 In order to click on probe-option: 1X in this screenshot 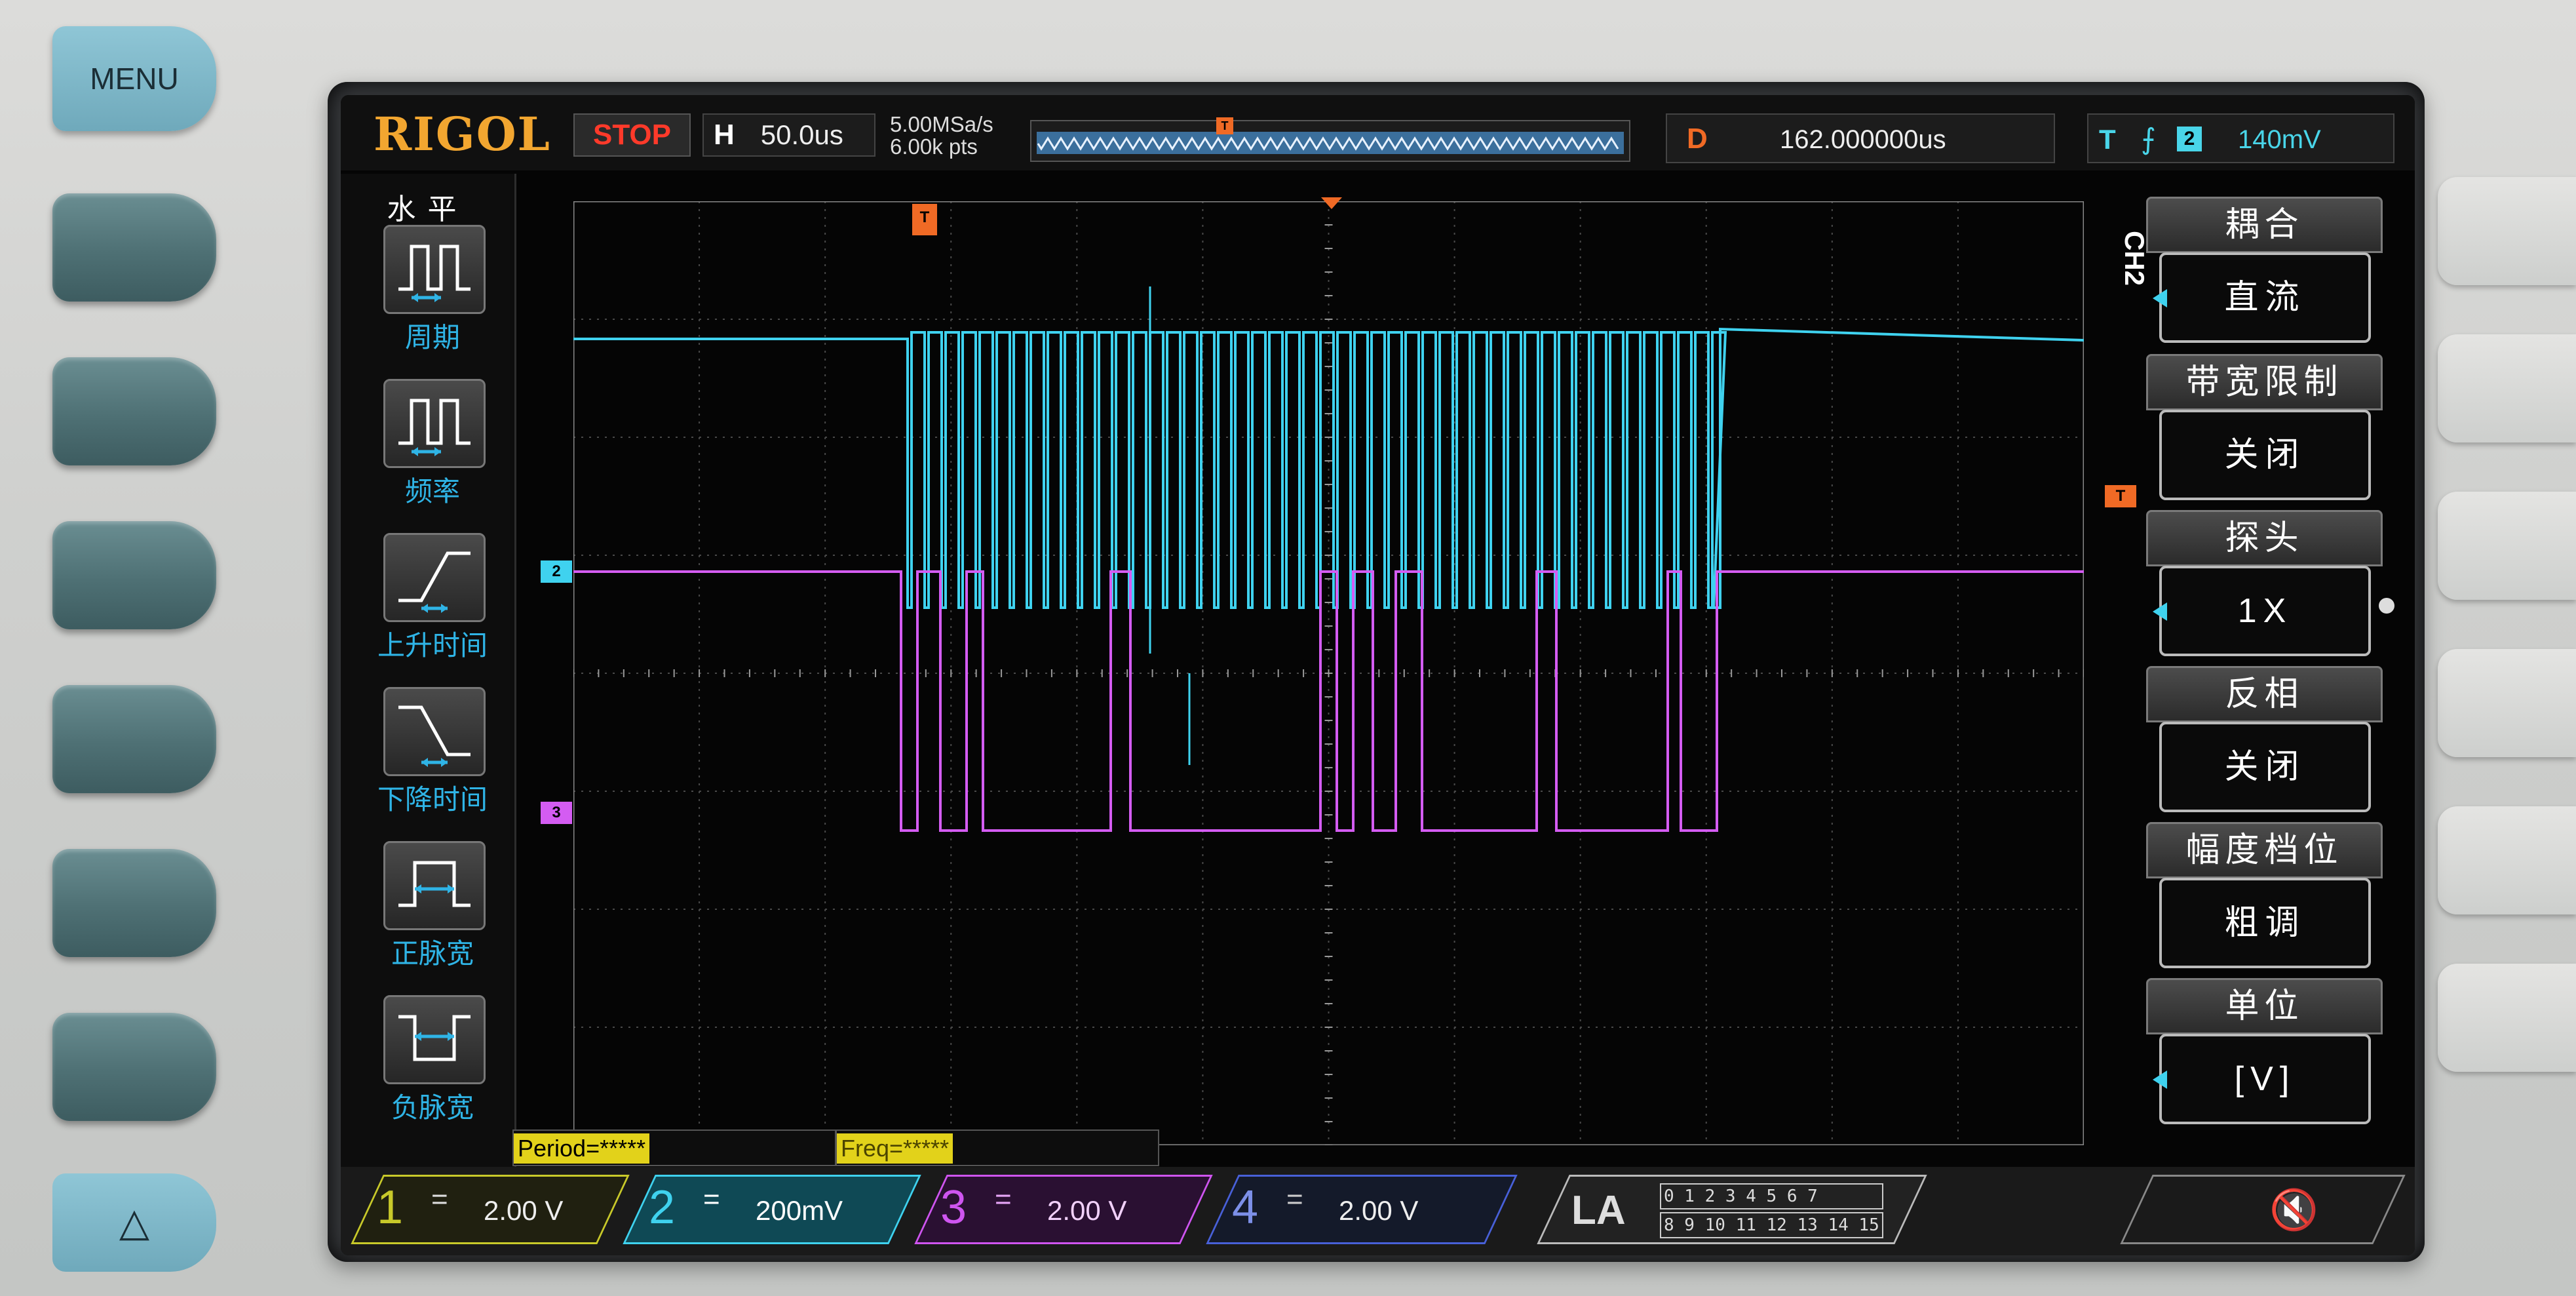, I will do `click(2262, 611)`.